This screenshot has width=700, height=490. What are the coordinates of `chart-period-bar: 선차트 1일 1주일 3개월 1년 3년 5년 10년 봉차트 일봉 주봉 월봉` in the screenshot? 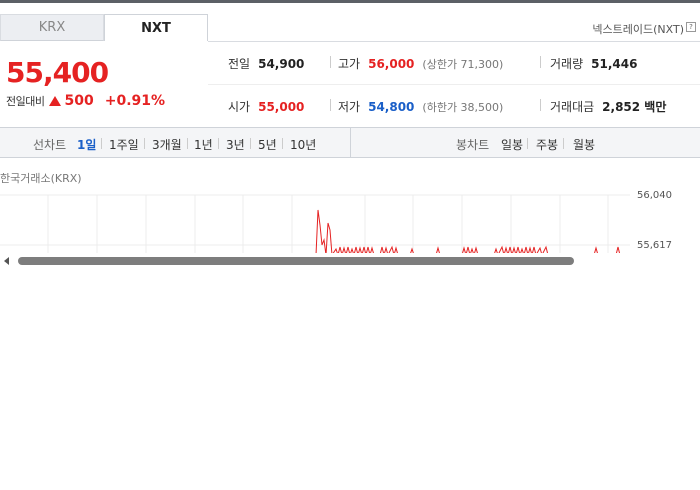 It's located at (350, 142).